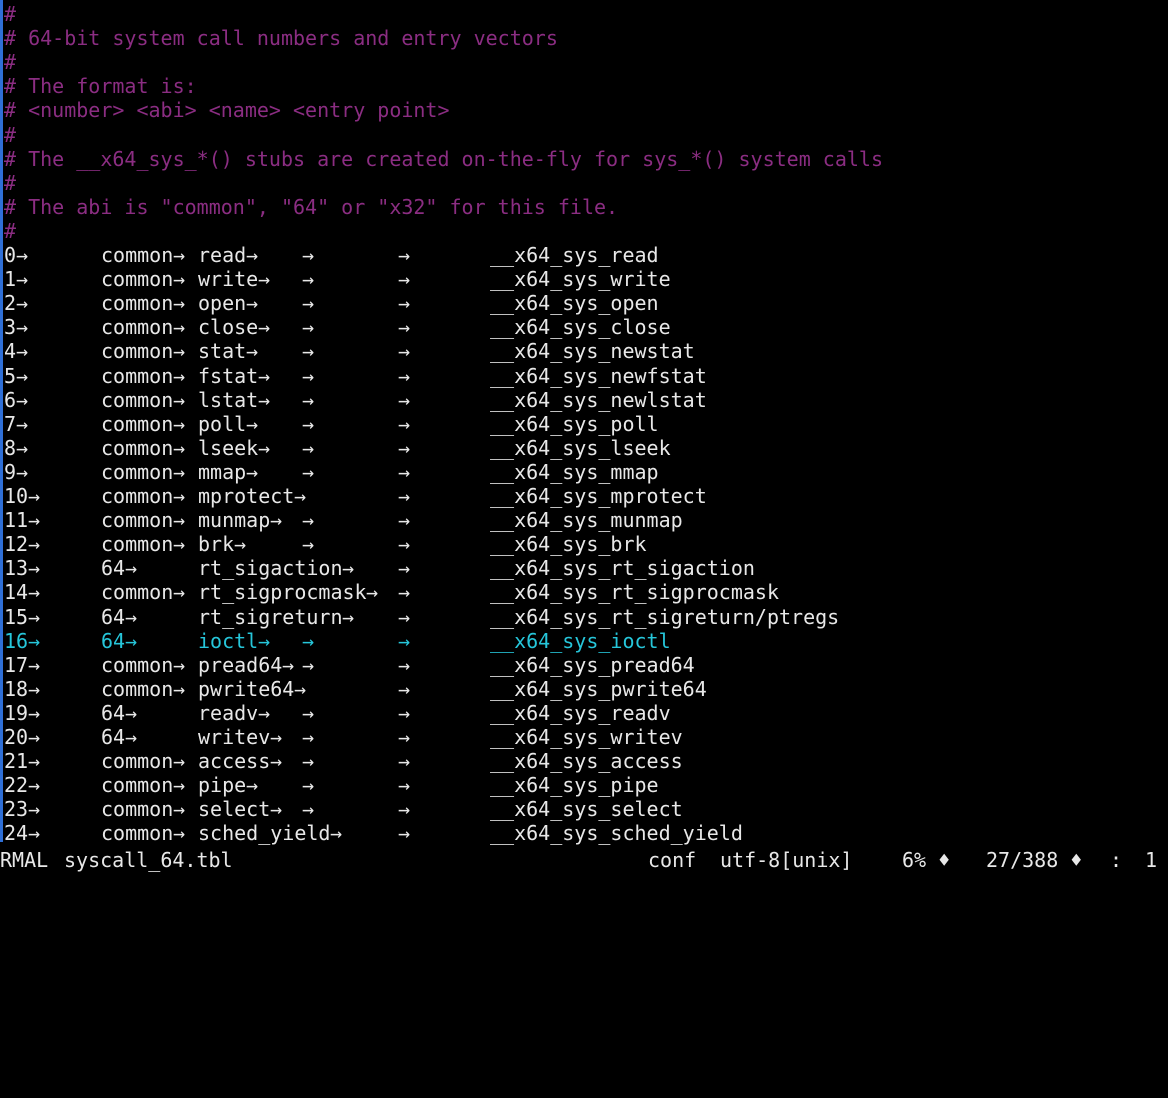 This screenshot has width=1168, height=1098. What do you see at coordinates (16, 616) in the screenshot?
I see `syscall-number: 15` at bounding box center [16, 616].